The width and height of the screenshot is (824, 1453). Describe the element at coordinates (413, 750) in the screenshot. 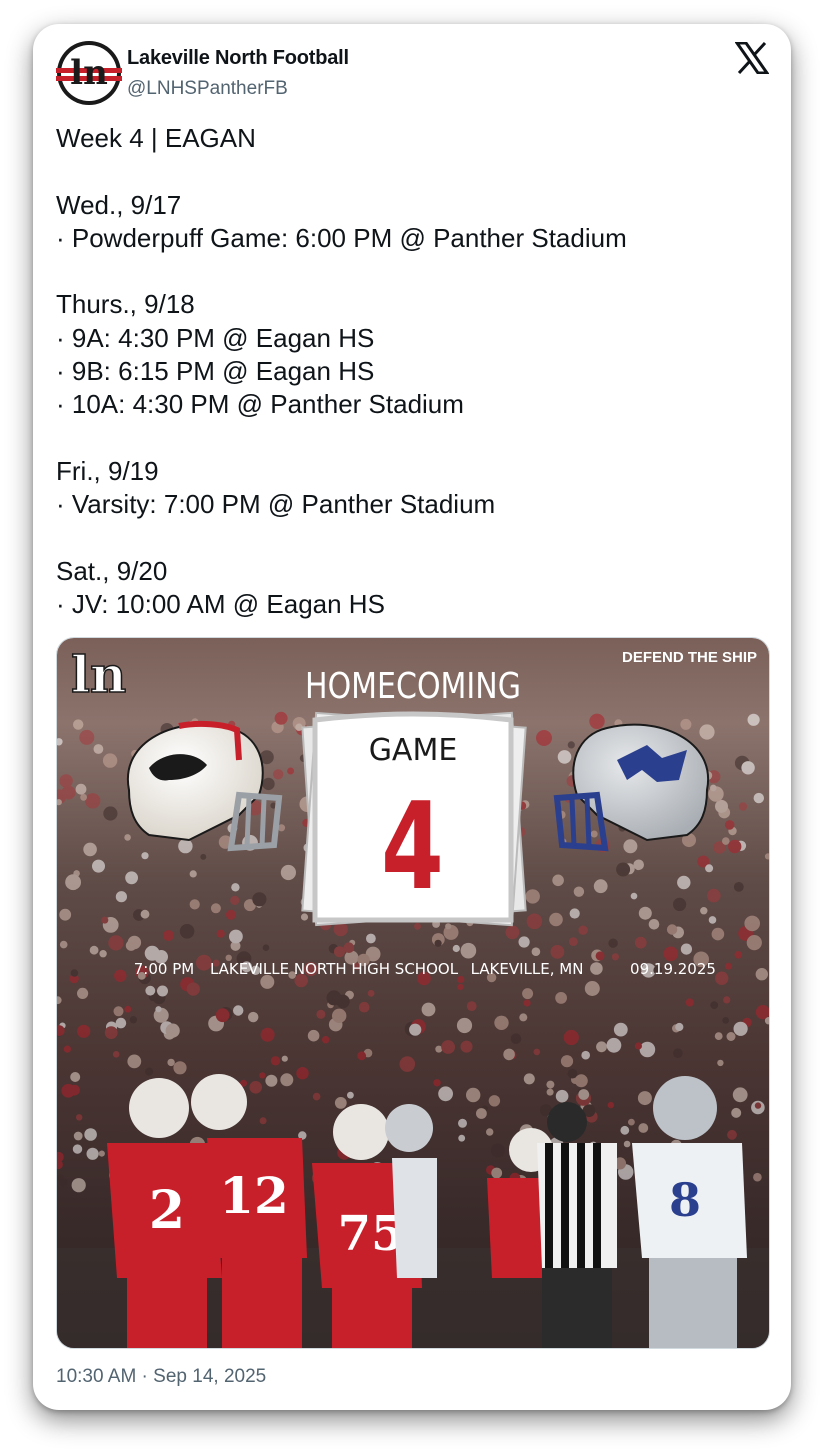

I see `card-label: GAME` at that location.